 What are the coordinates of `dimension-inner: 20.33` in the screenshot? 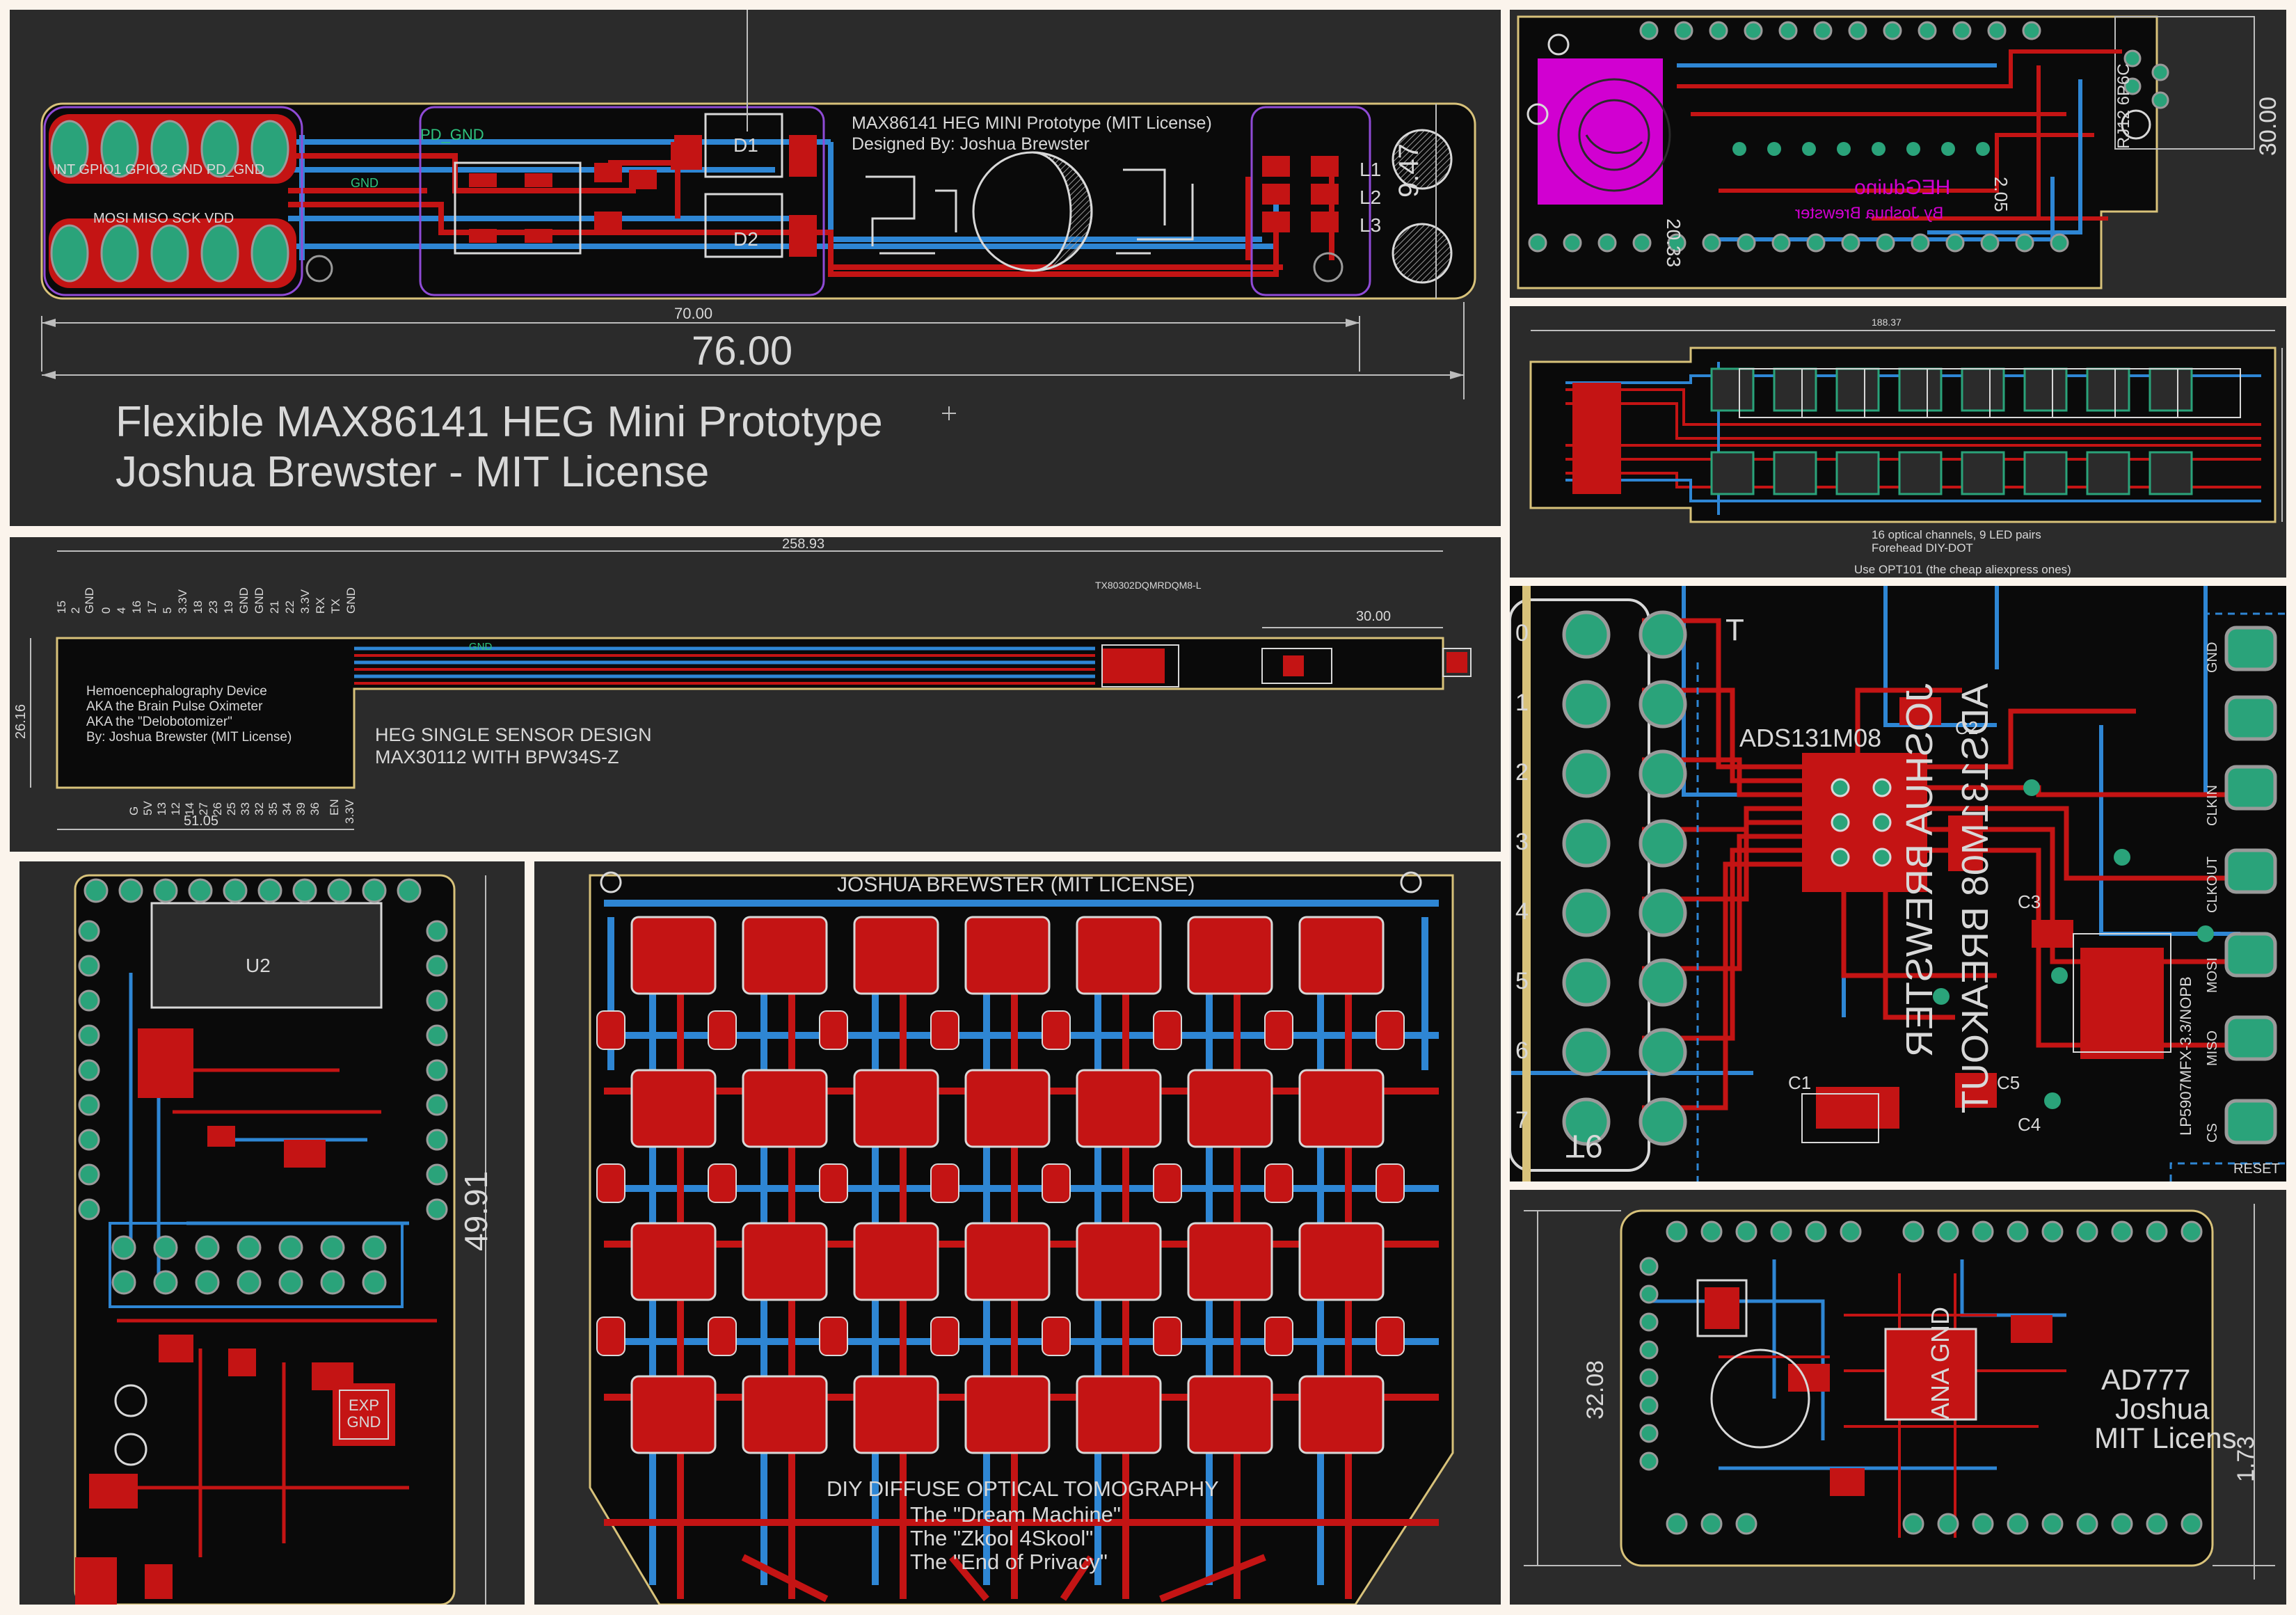 It's located at (1674, 243).